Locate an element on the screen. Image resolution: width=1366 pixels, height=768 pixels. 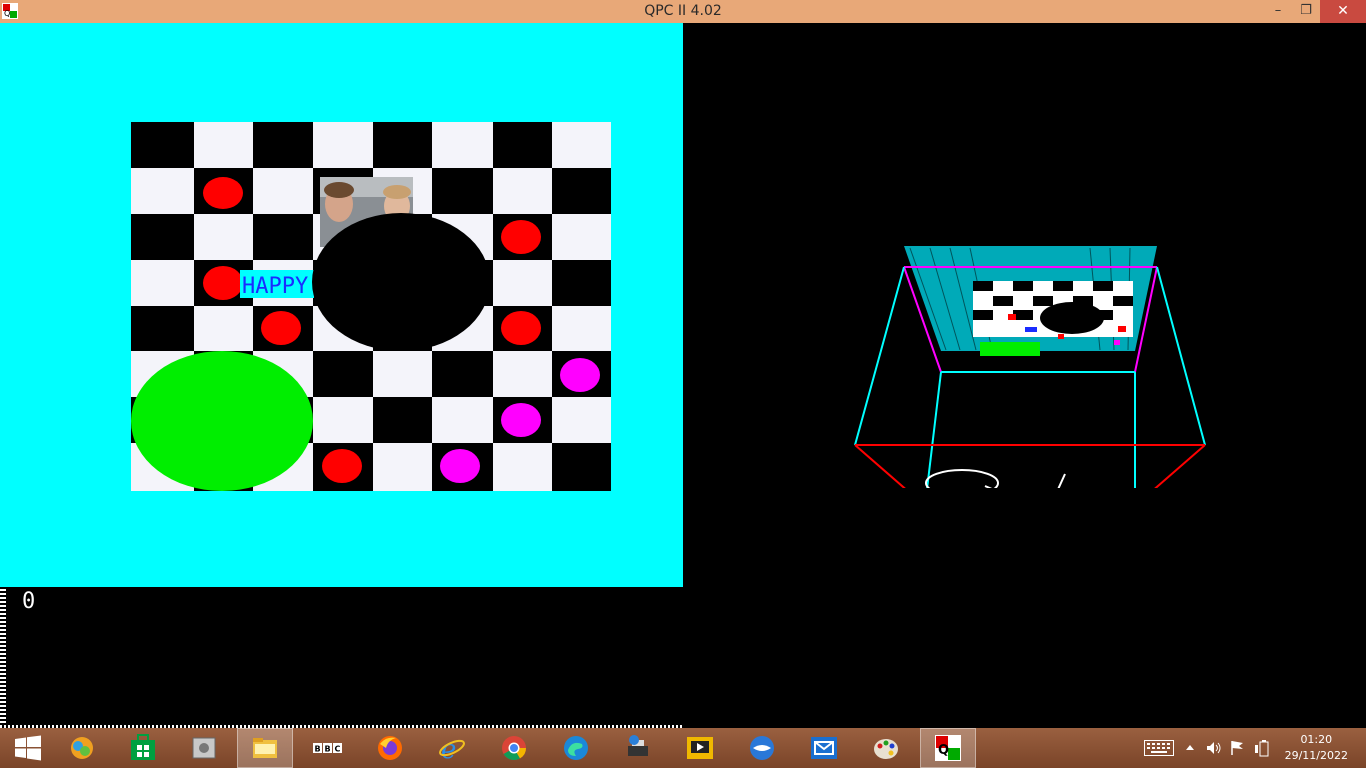
black-ellipse is located at coordinates (401, 282).